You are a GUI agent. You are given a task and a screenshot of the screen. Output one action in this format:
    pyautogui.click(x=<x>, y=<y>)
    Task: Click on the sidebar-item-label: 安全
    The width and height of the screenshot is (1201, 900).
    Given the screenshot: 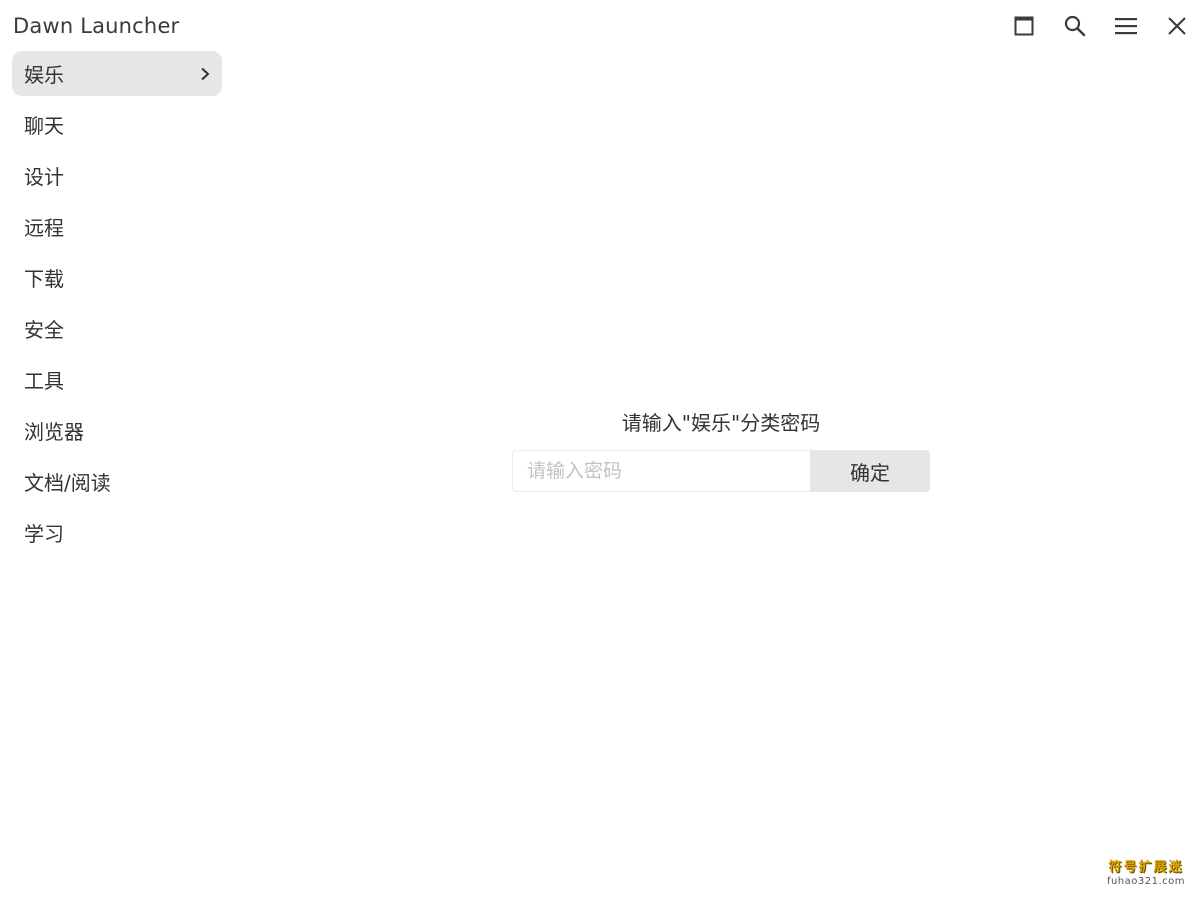 What is the action you would take?
    pyautogui.click(x=44, y=330)
    